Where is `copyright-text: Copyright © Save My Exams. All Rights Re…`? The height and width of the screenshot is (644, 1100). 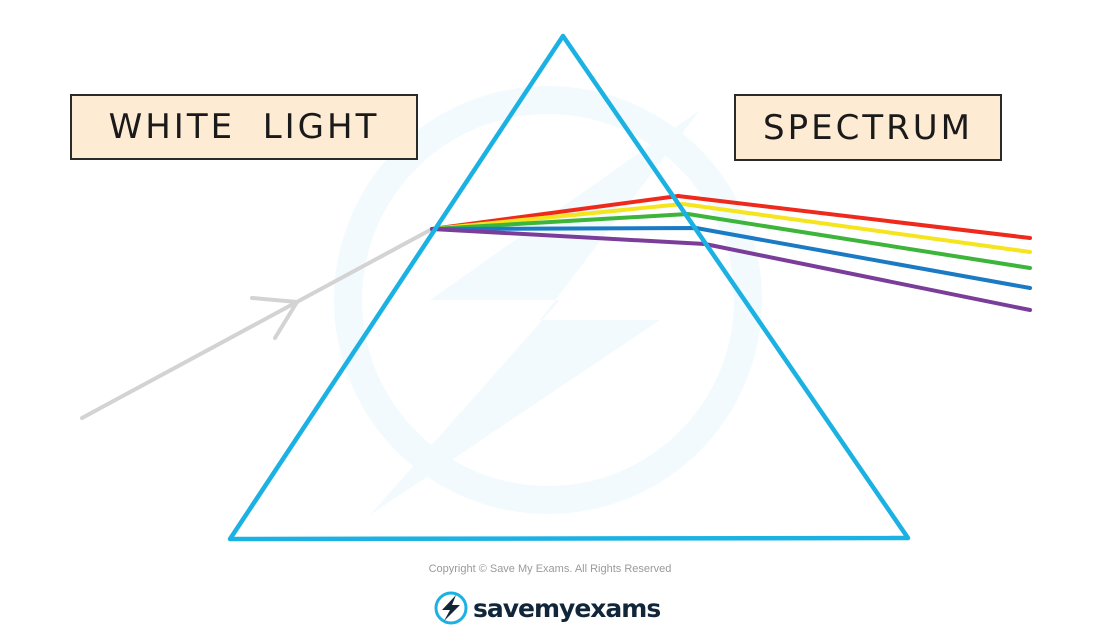
copyright-text: Copyright © Save My Exams. All Rights Re… is located at coordinates (550, 569).